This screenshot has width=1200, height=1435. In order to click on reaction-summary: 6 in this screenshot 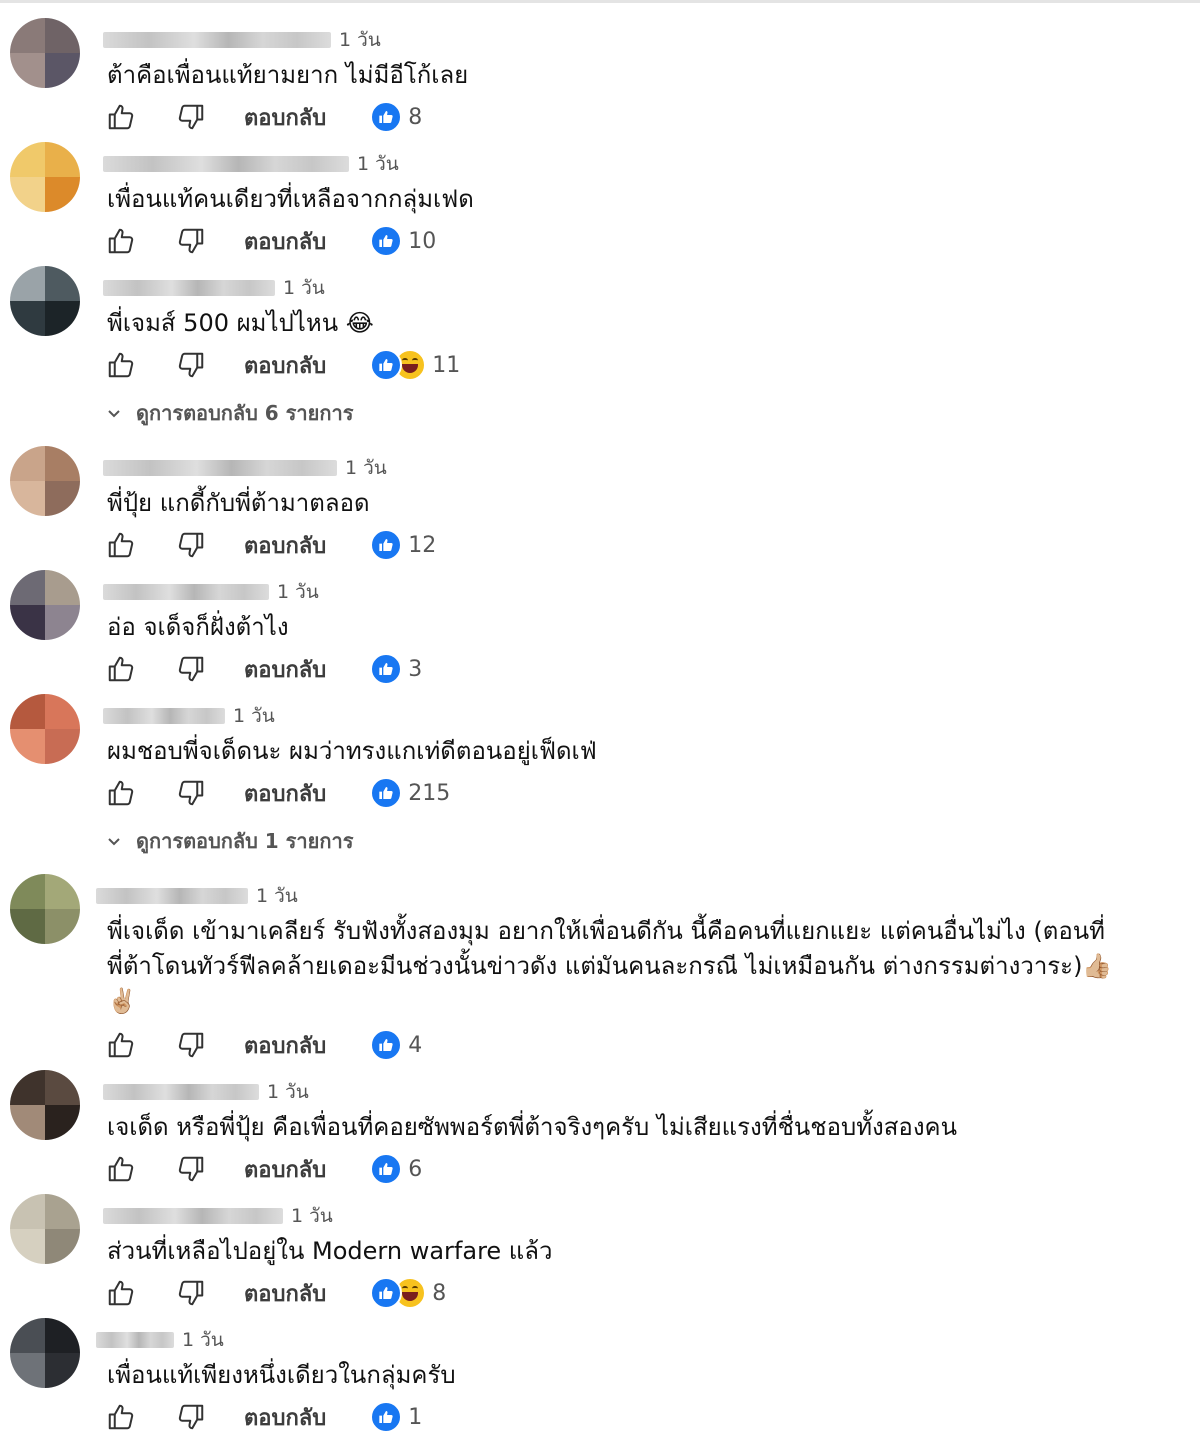, I will do `click(396, 1169)`.